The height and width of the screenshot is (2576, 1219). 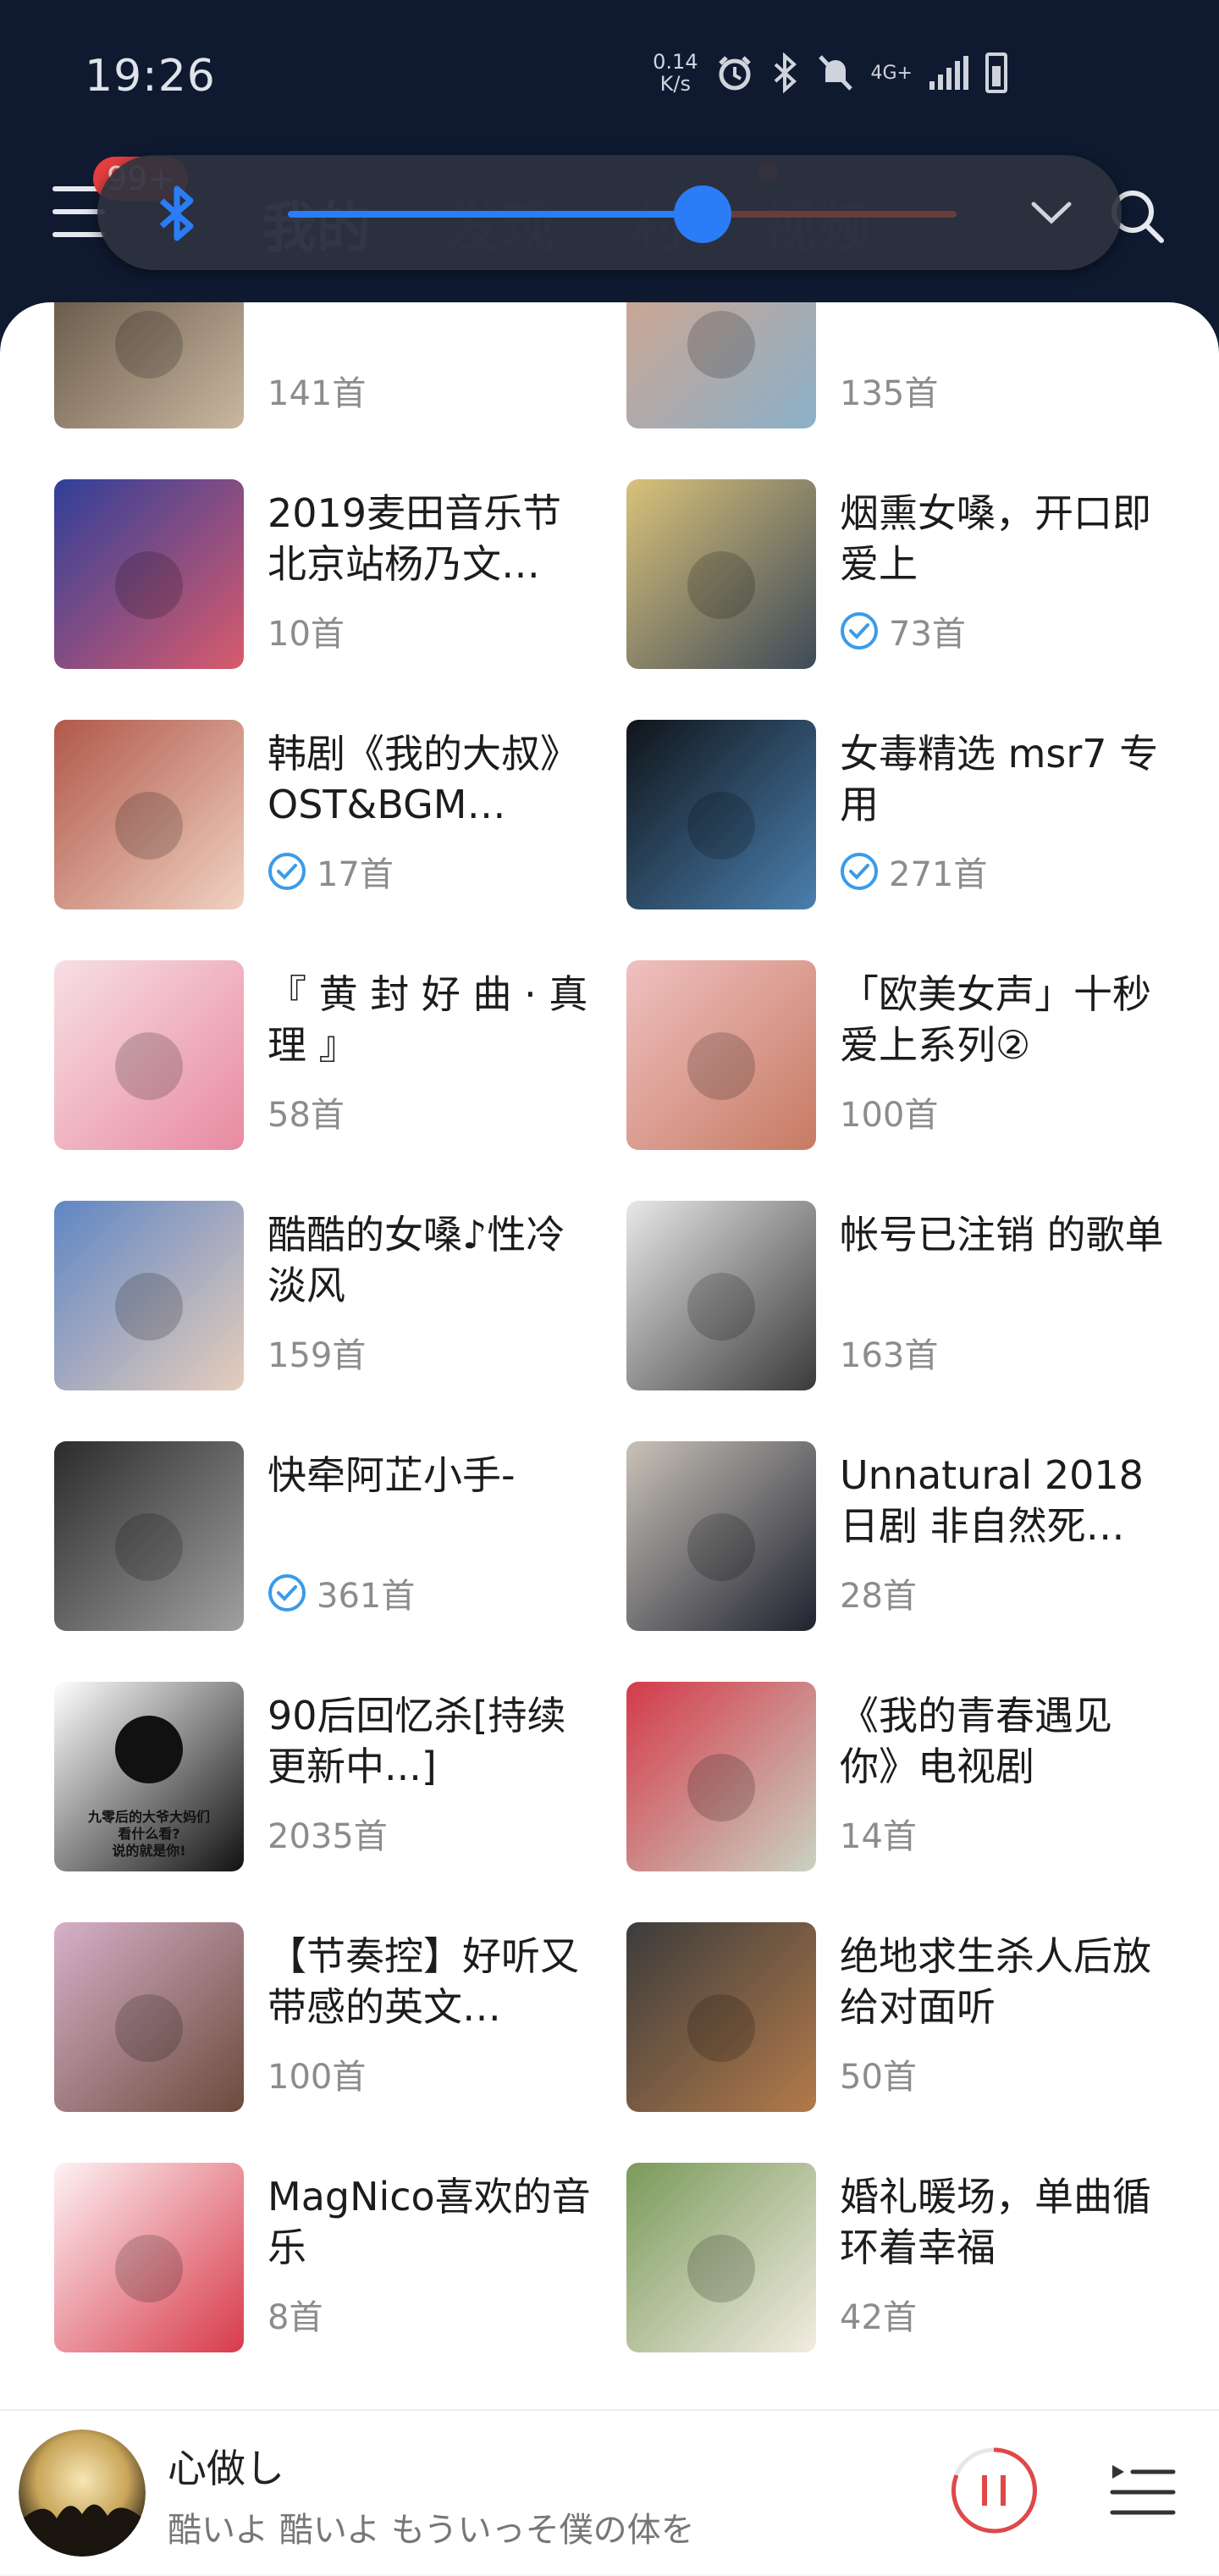 What do you see at coordinates (675, 62) in the screenshot?
I see `net-speed-value: 0.14` at bounding box center [675, 62].